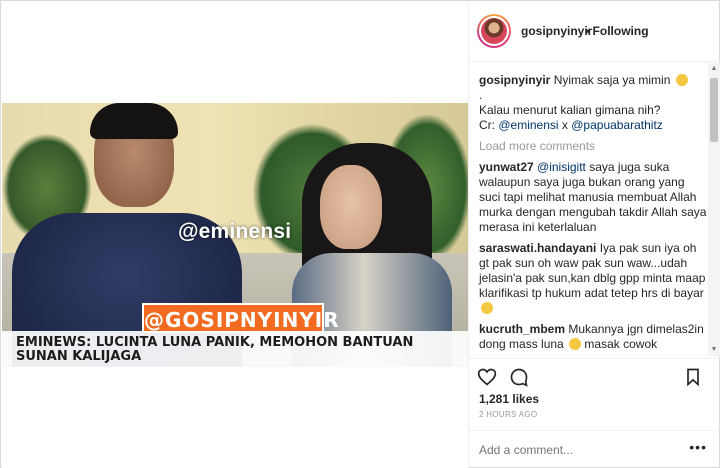 The image size is (720, 468). I want to click on caption-mention-link: @papuabarathitz, so click(617, 125).